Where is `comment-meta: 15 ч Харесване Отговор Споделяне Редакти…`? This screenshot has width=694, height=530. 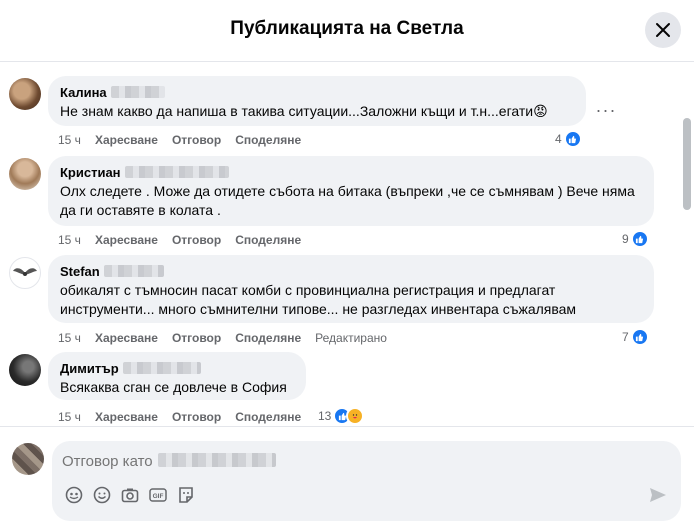 comment-meta: 15 ч Харесване Отговор Споделяне Редакти… is located at coordinates (229, 338).